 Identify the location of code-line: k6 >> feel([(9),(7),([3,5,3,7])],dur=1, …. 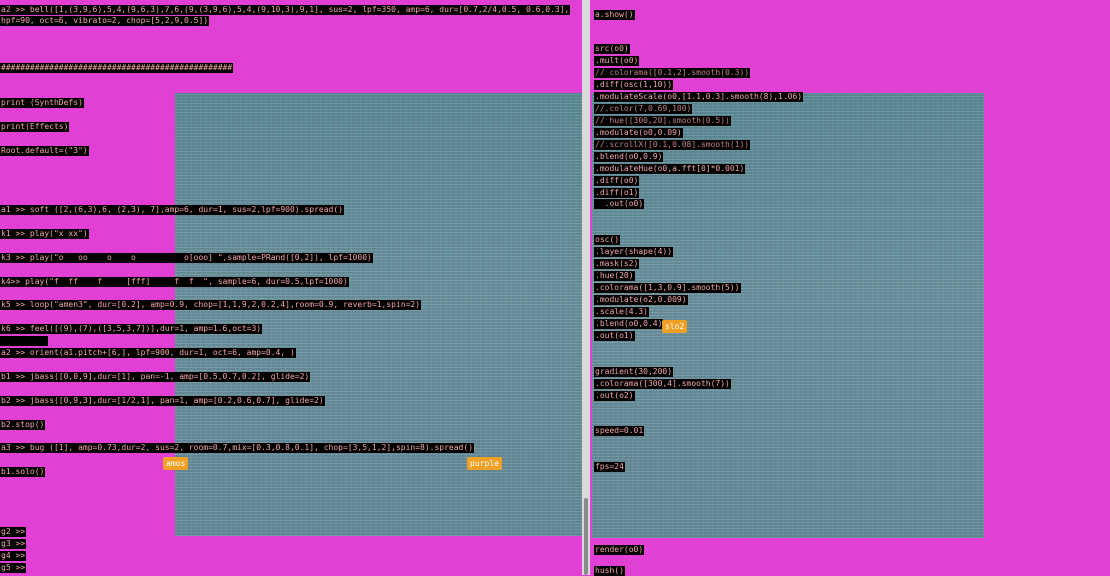
(131, 329).